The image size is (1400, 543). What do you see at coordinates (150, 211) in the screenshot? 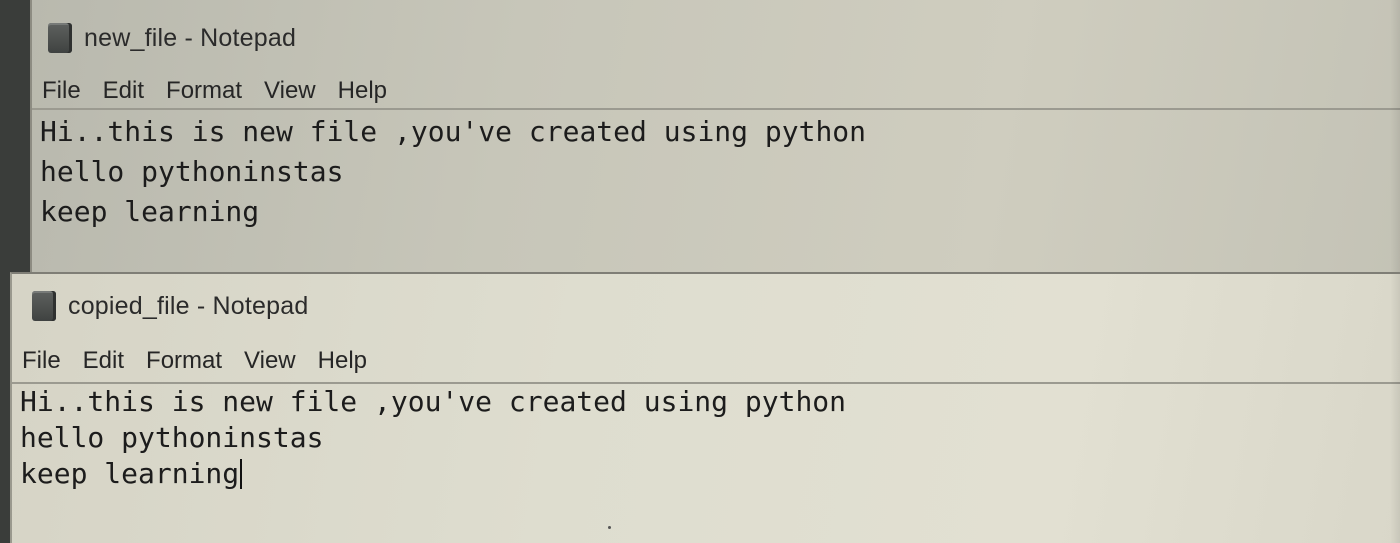
I see `text-line: keep learning` at bounding box center [150, 211].